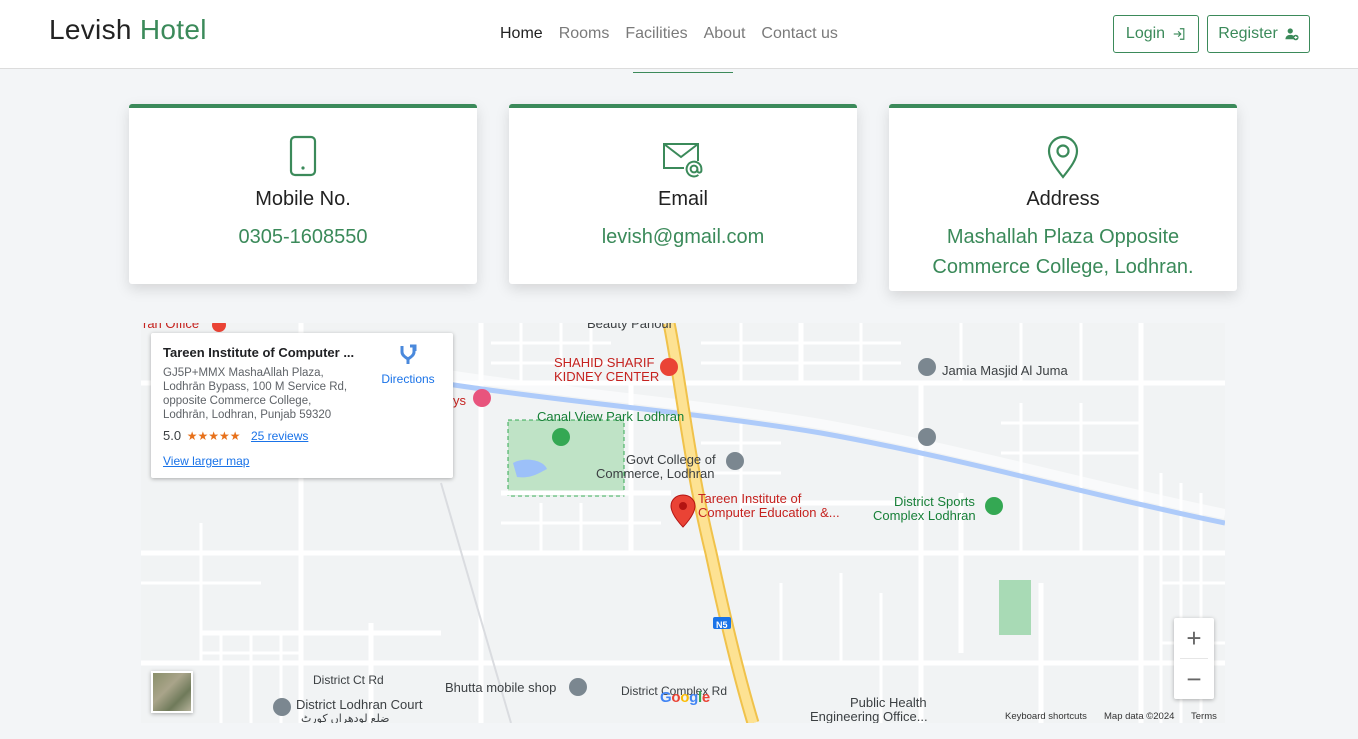  Describe the element at coordinates (172, 435) in the screenshot. I see `rating-value: 5.0` at that location.